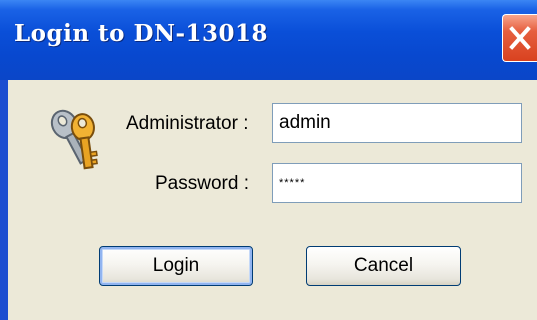  Describe the element at coordinates (397, 183) in the screenshot. I see `password-input` at that location.